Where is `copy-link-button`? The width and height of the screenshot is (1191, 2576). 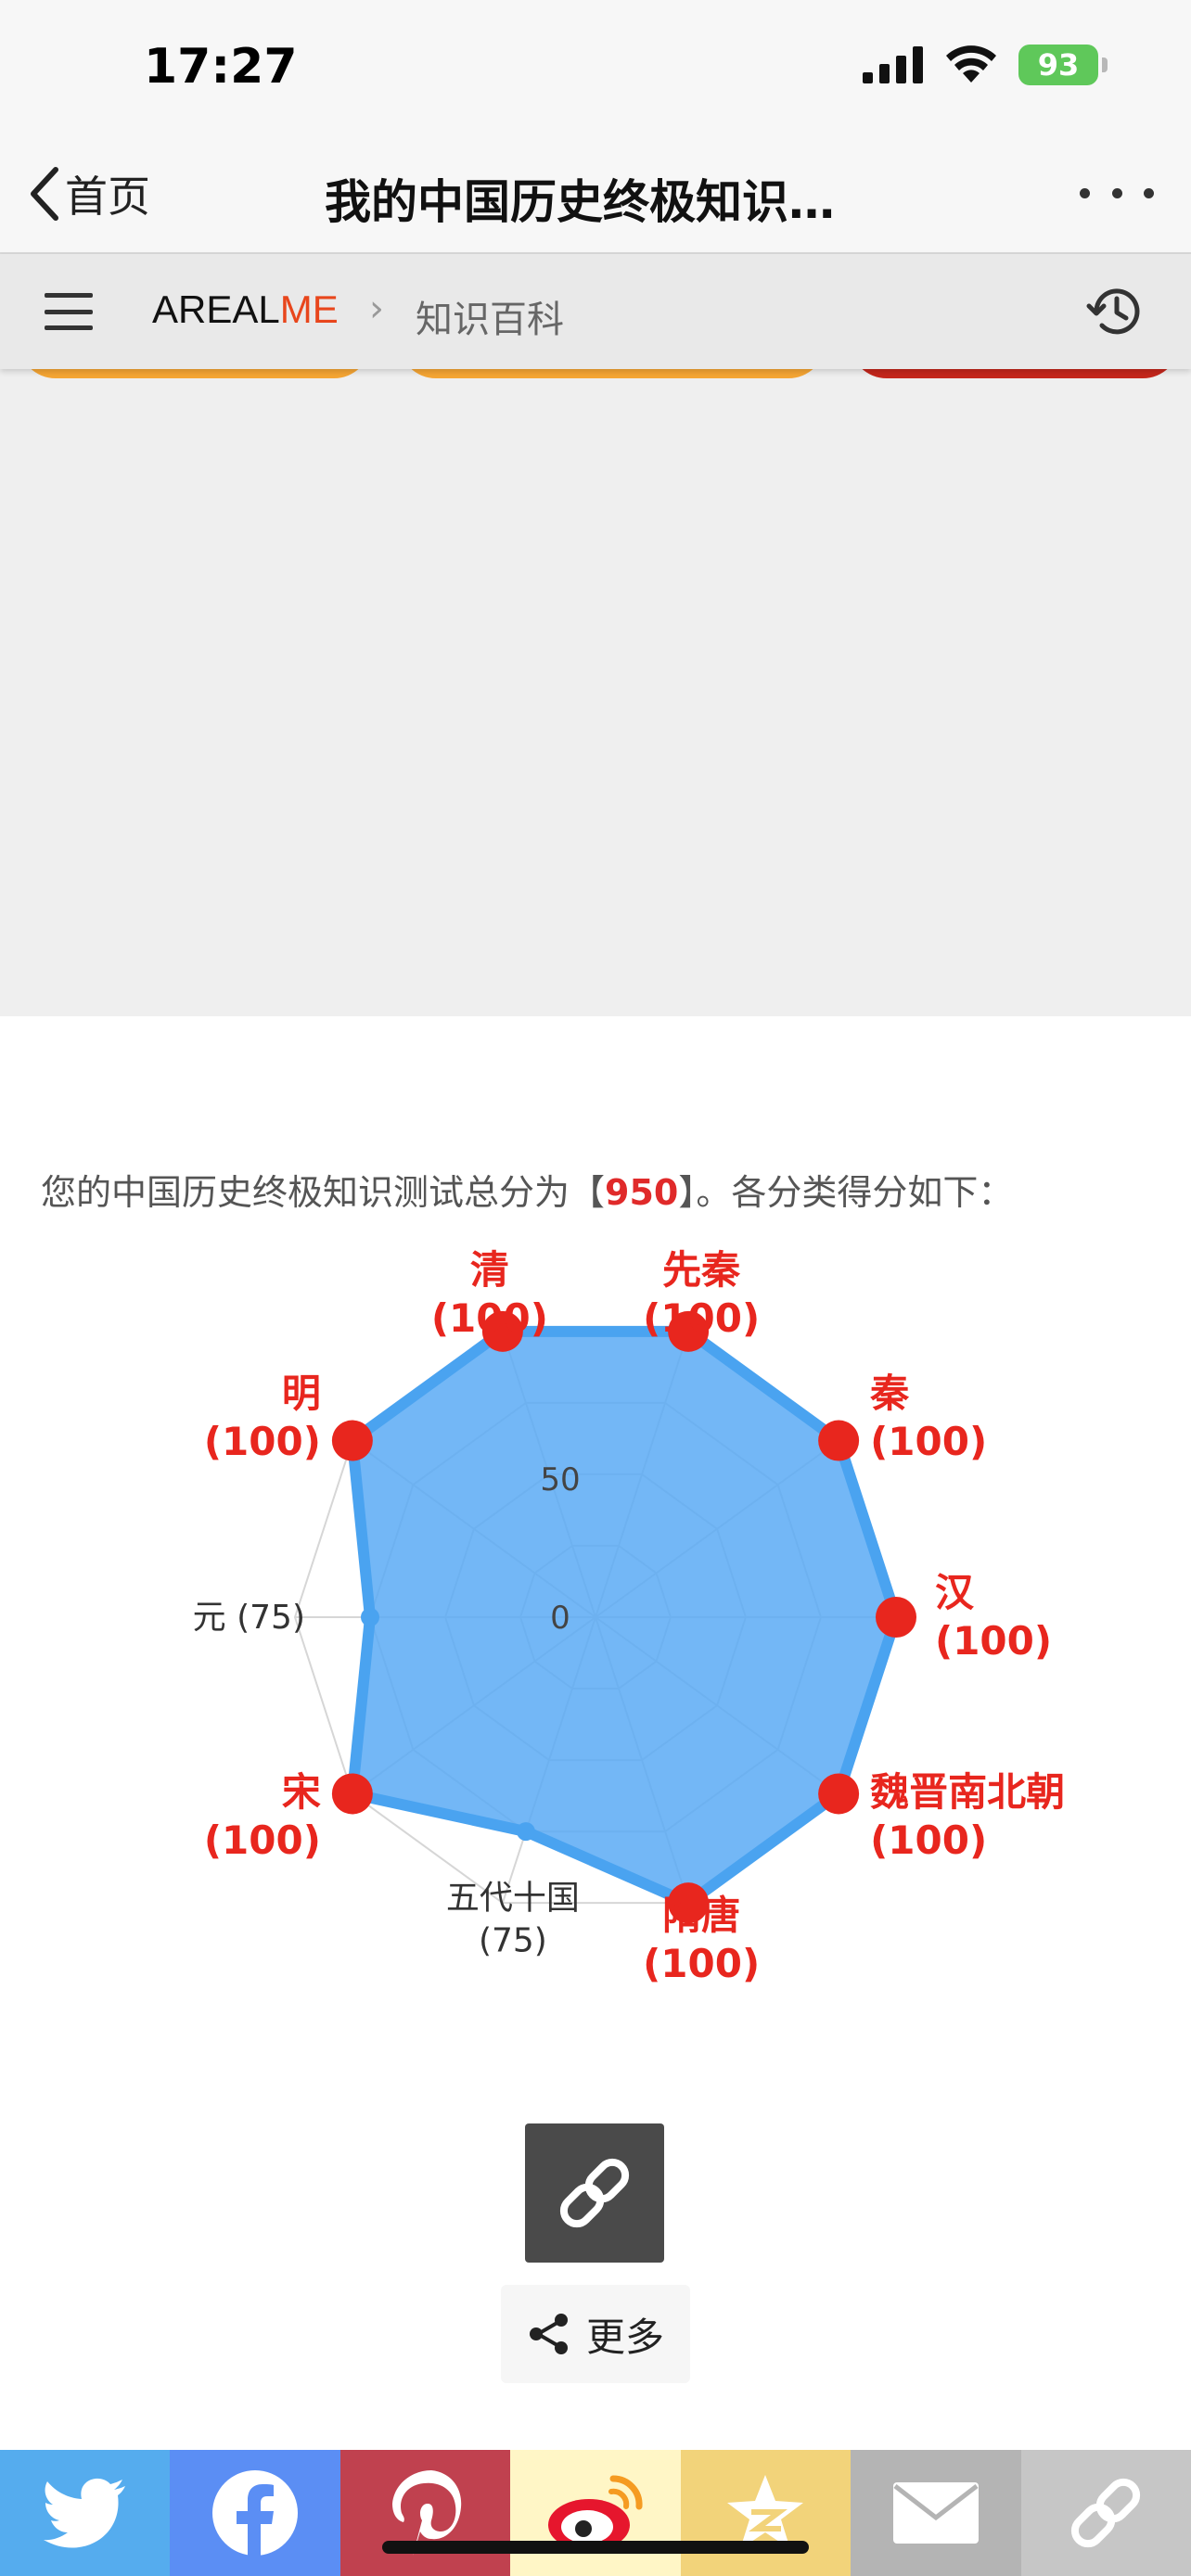
copy-link-button is located at coordinates (594, 2193).